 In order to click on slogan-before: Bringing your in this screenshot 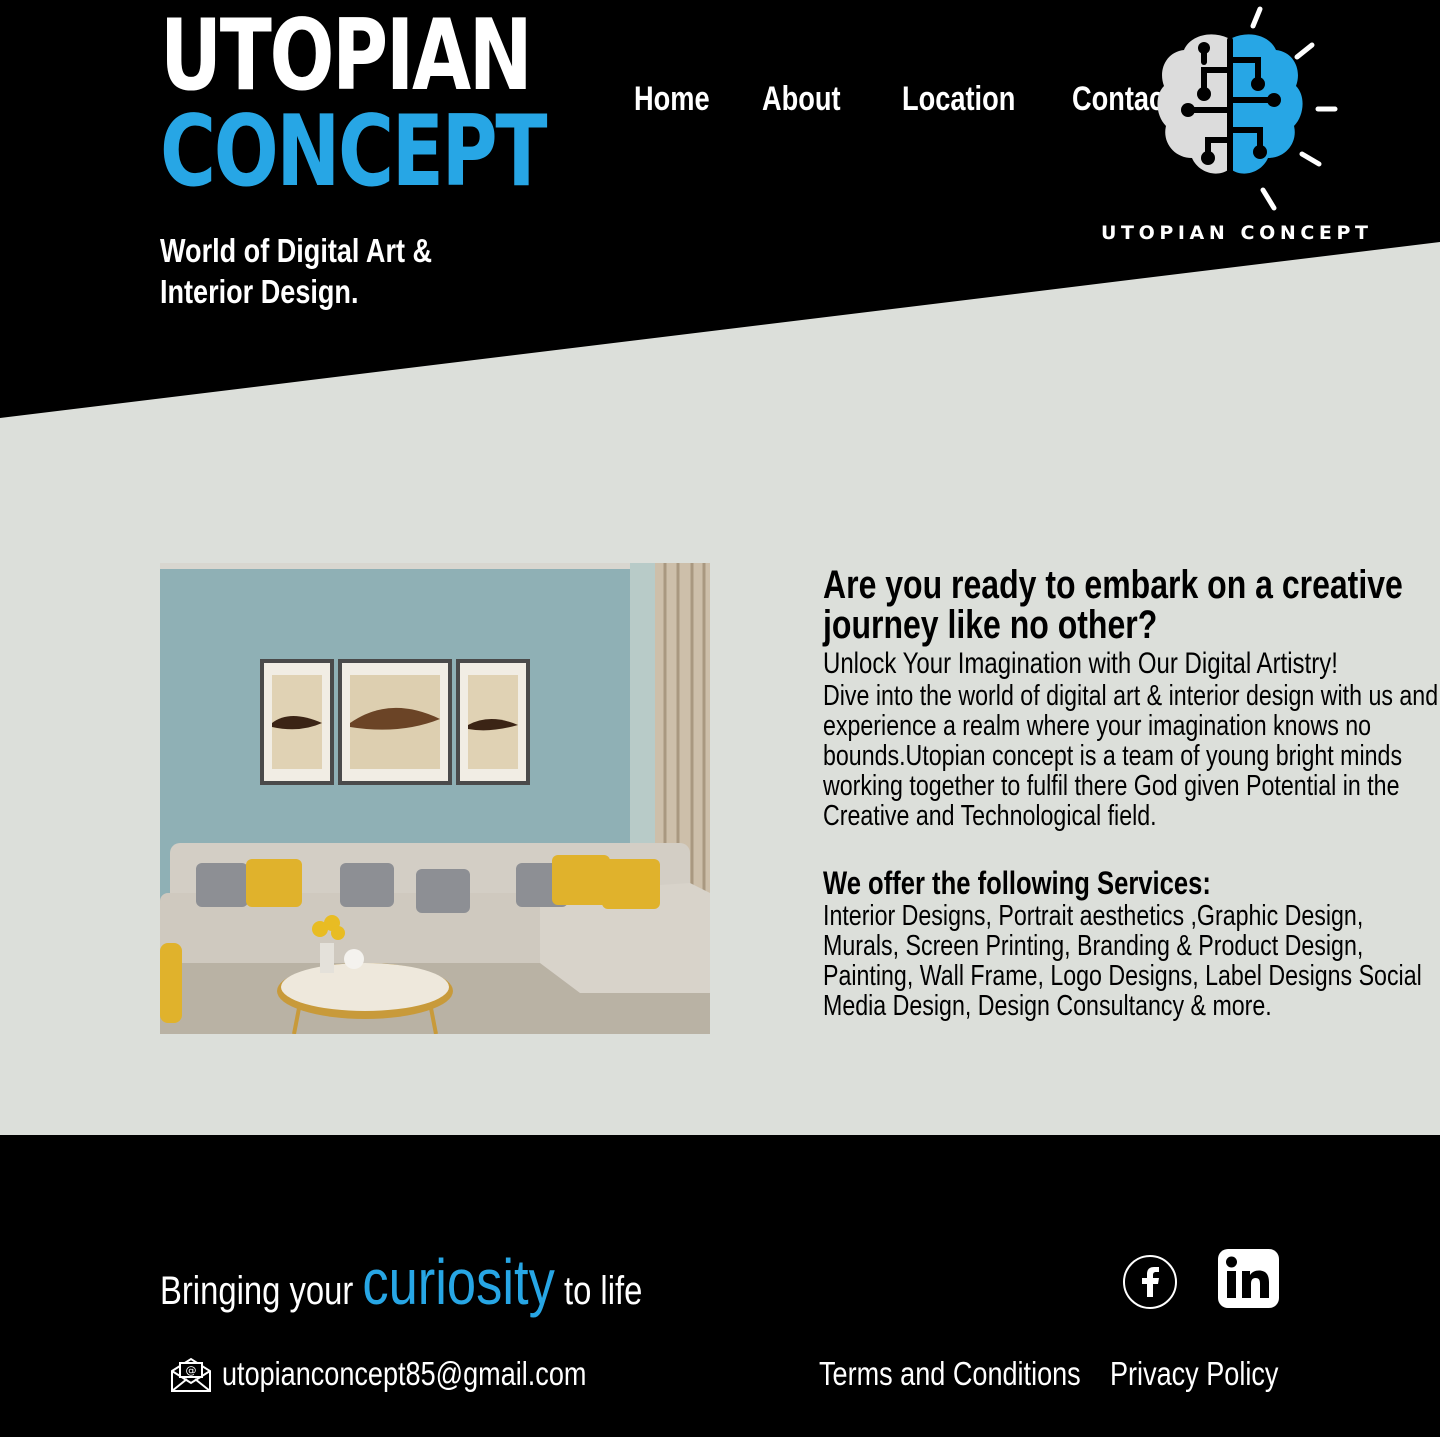, I will do `click(261, 1291)`.